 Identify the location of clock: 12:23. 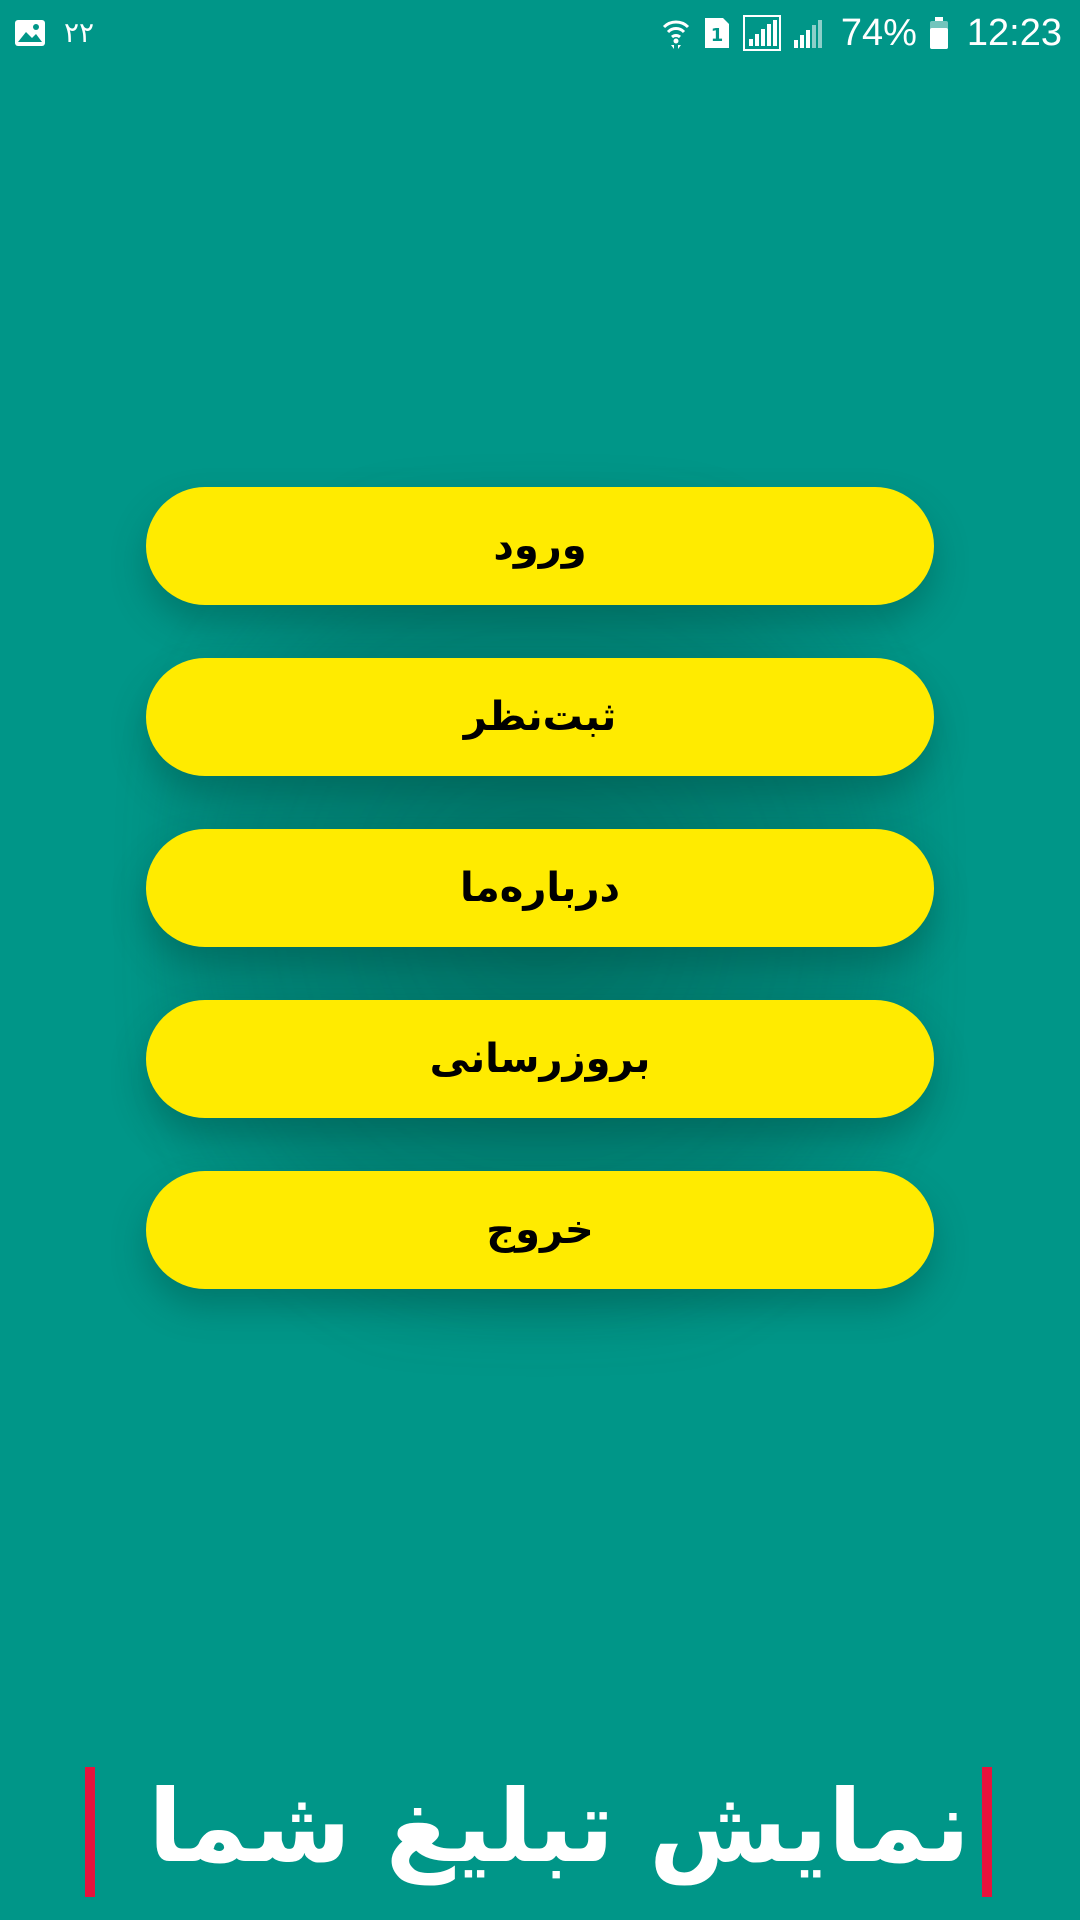
(1014, 33).